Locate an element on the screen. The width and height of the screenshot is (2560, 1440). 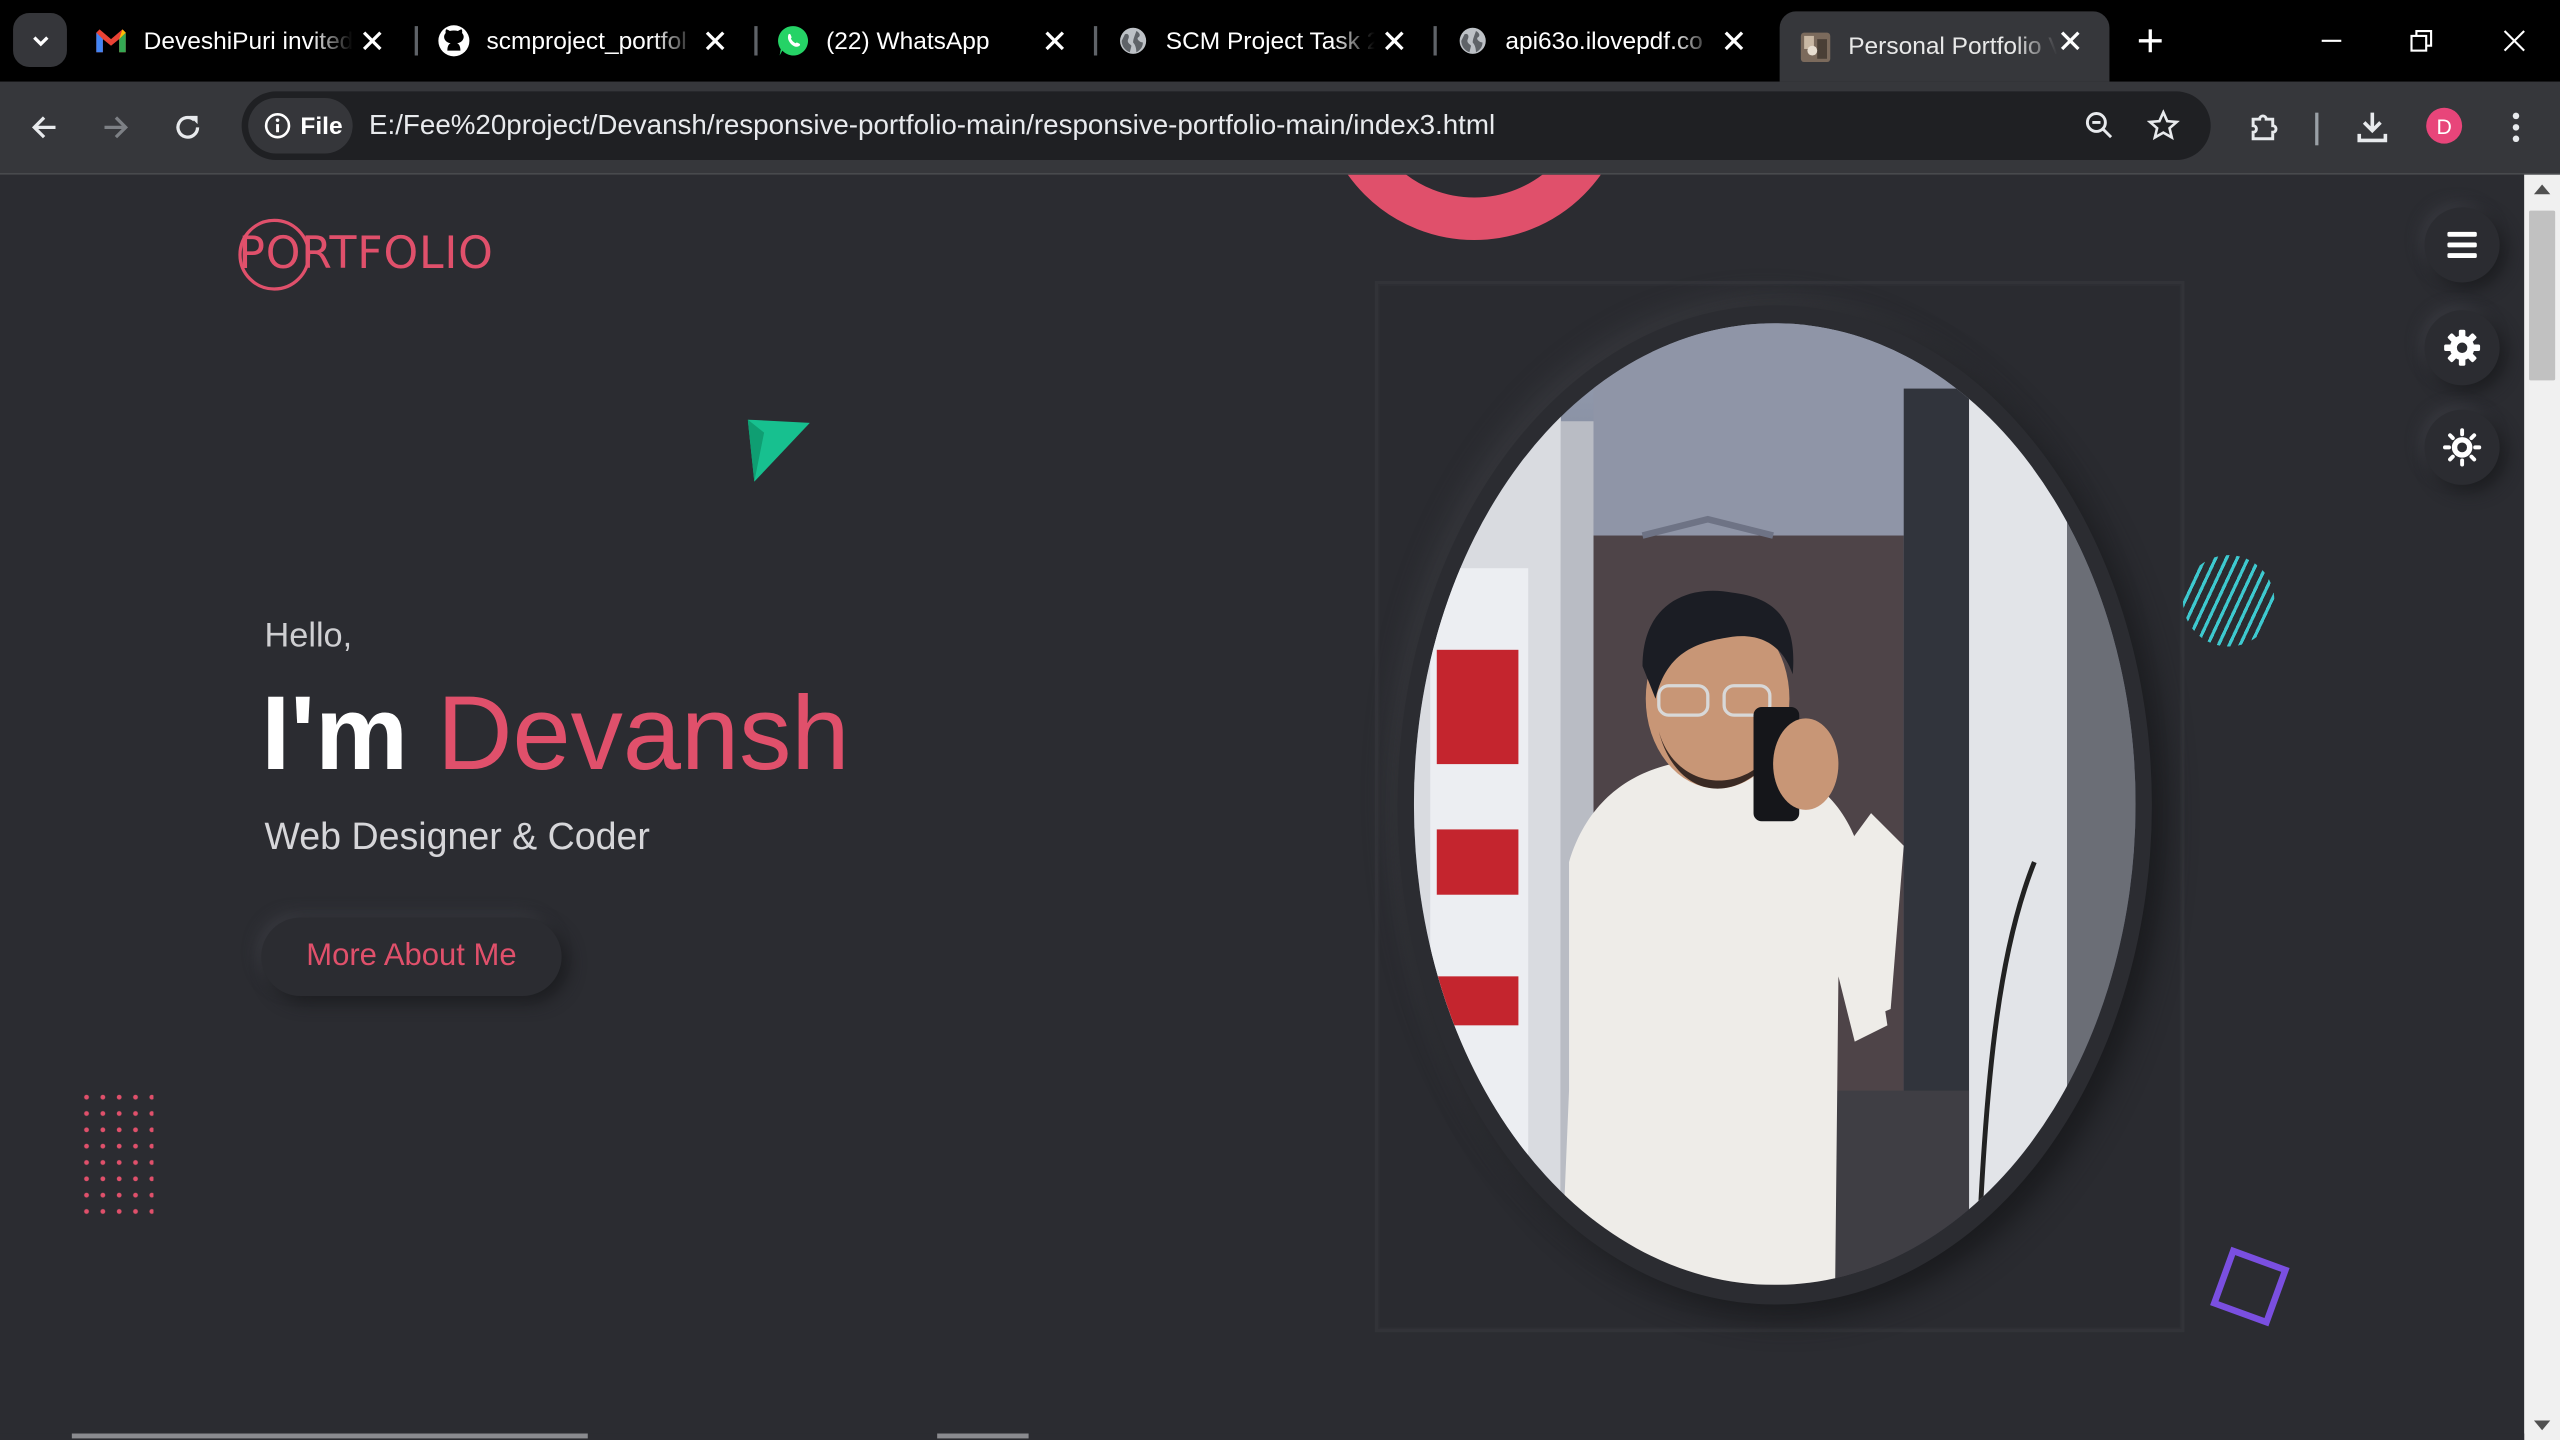
minimize-icon is located at coordinates (2331, 40).